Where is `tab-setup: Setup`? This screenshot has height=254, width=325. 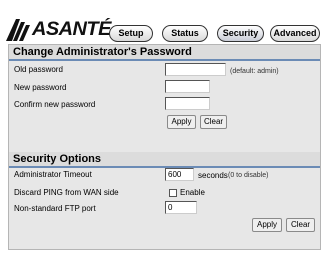
tab-setup: Setup is located at coordinates (131, 33).